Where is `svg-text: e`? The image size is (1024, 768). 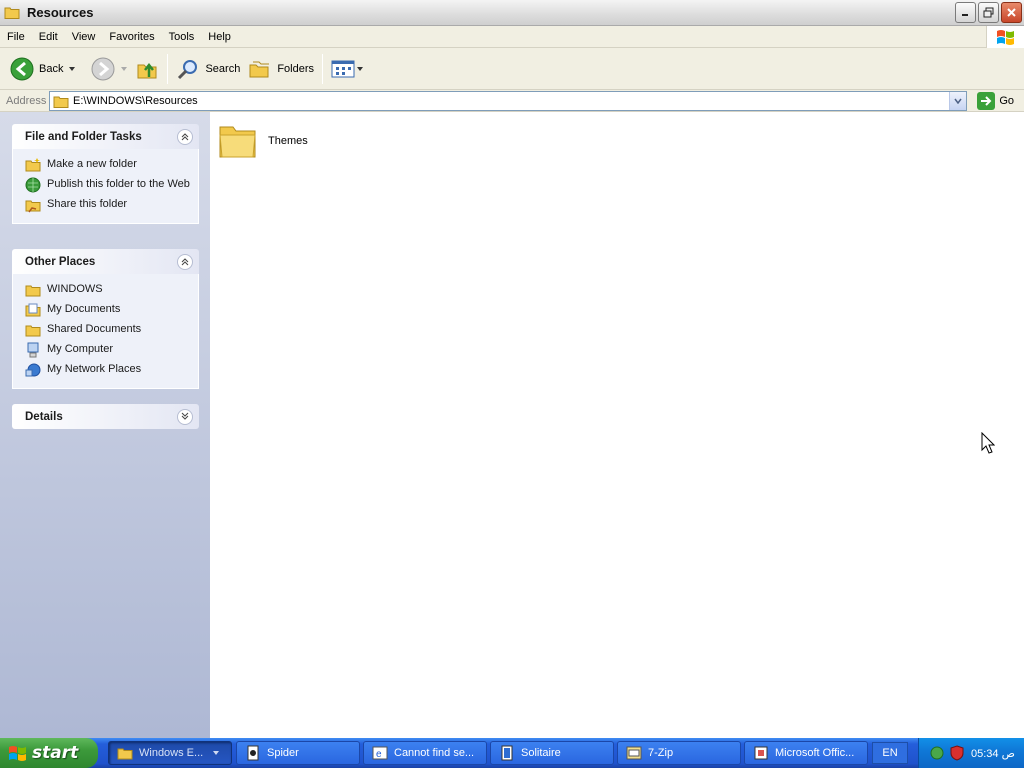
svg-text: e is located at coordinates (379, 754).